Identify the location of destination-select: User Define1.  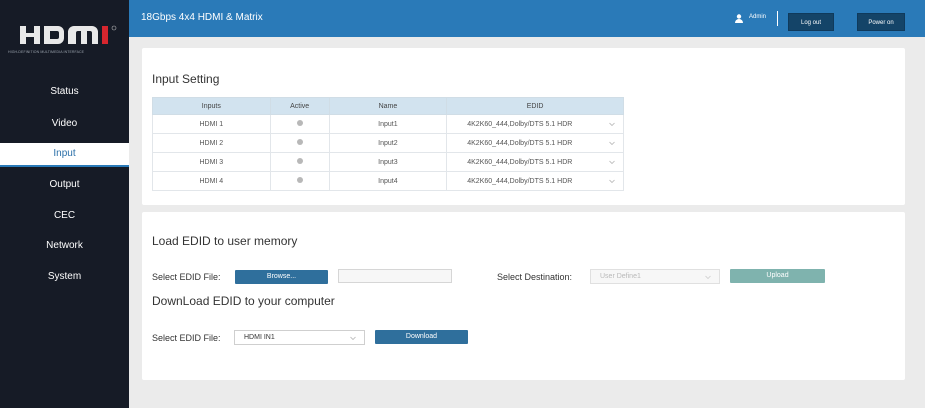
(655, 276).